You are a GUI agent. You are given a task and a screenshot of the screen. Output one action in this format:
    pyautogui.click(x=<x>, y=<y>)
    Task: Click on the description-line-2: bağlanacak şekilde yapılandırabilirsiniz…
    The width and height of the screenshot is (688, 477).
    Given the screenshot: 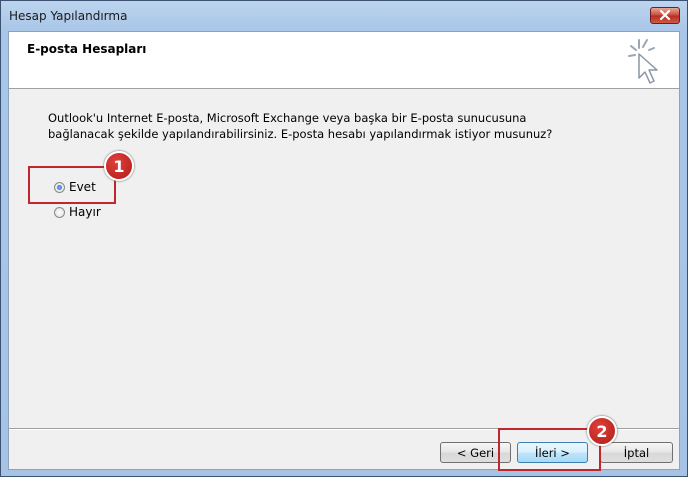 What is the action you would take?
    pyautogui.click(x=300, y=134)
    